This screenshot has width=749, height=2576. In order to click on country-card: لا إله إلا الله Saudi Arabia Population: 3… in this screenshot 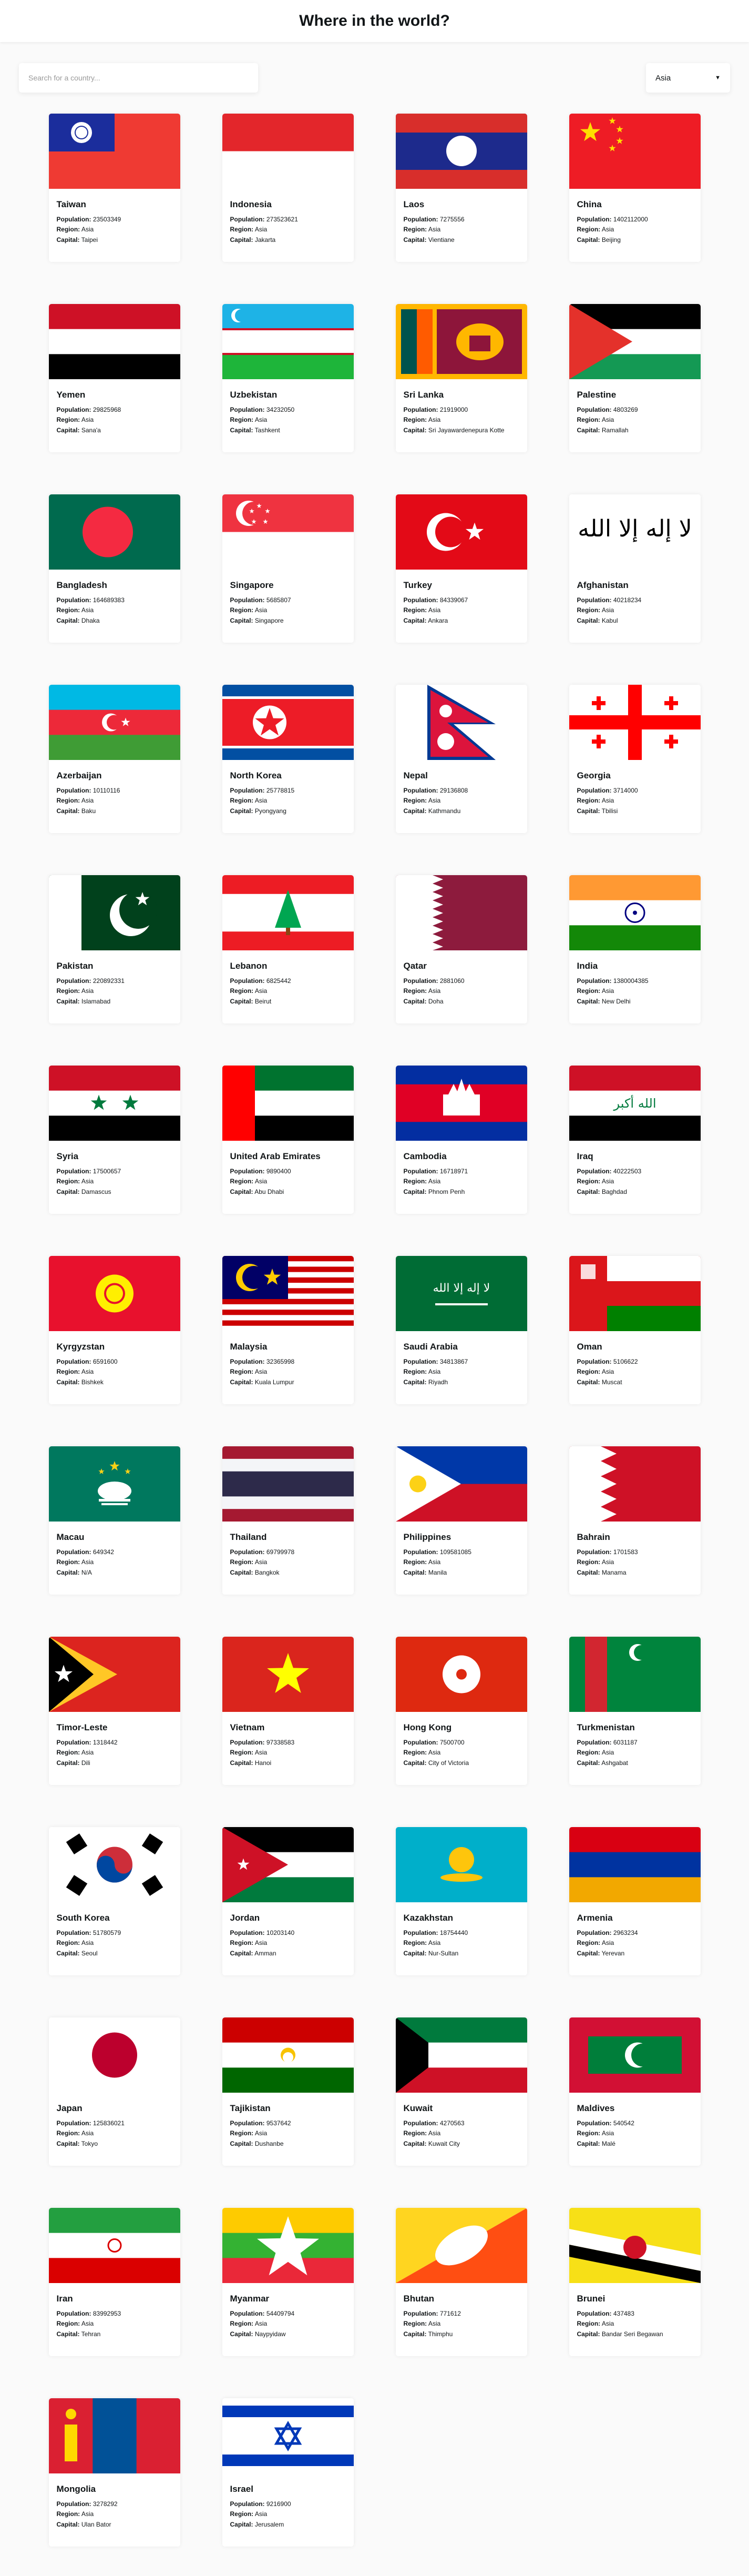, I will do `click(461, 1330)`.